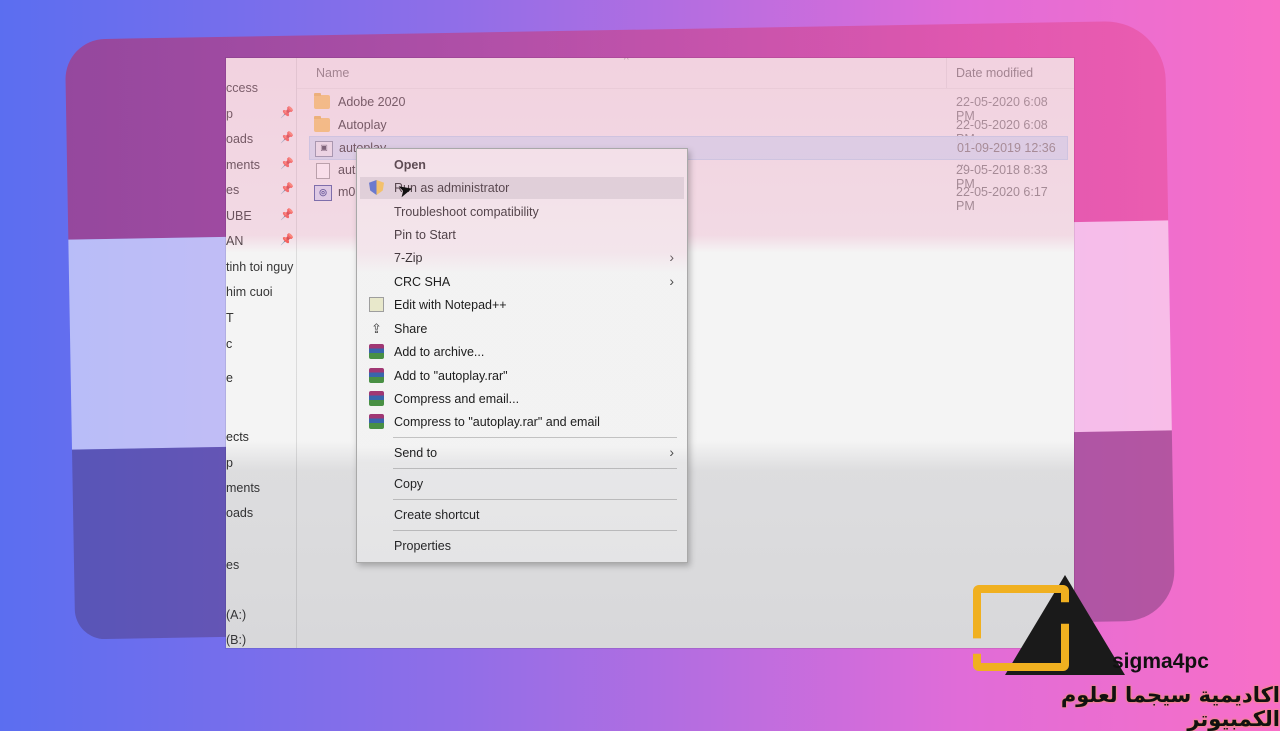 The image size is (1280, 731). I want to click on nav-item-label: UBE, so click(239, 216).